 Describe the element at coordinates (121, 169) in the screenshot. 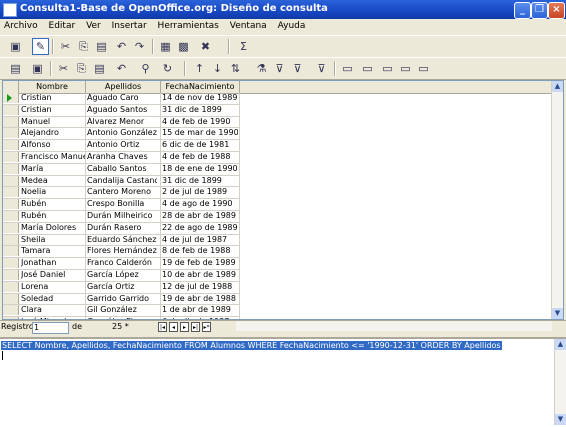

I see `table-row: María Caballo Santos 18 de ene de 1990` at that location.